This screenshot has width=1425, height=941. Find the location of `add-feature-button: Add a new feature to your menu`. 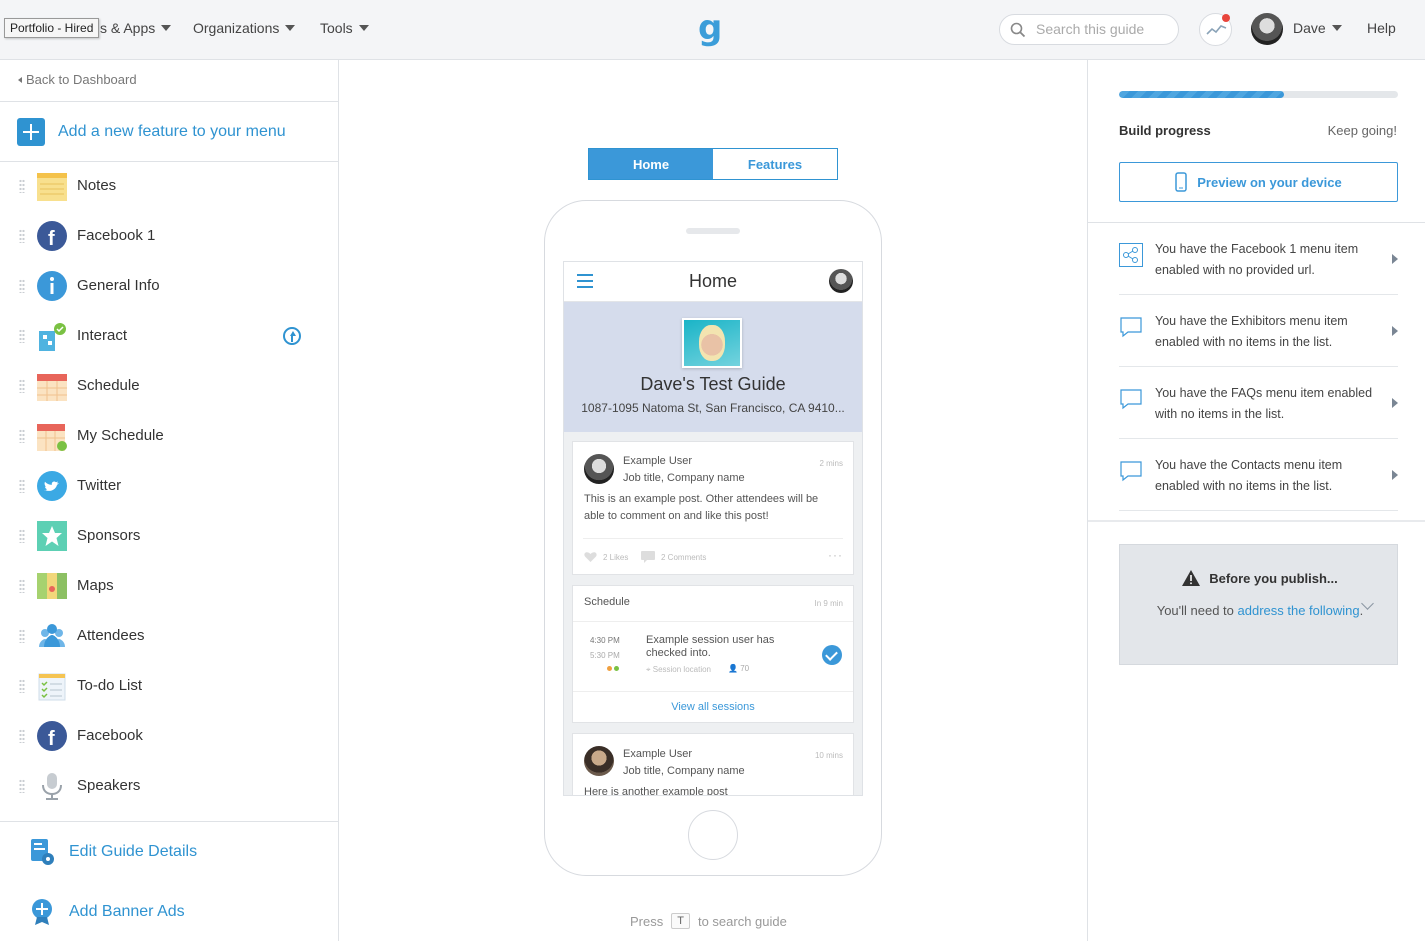

add-feature-button: Add a new feature to your menu is located at coordinates (151, 132).